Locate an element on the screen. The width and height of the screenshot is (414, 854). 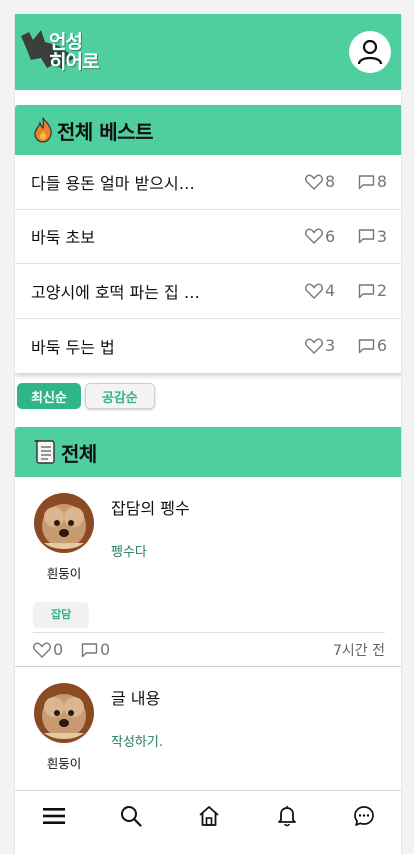
scroll-icon is located at coordinates (44, 451).